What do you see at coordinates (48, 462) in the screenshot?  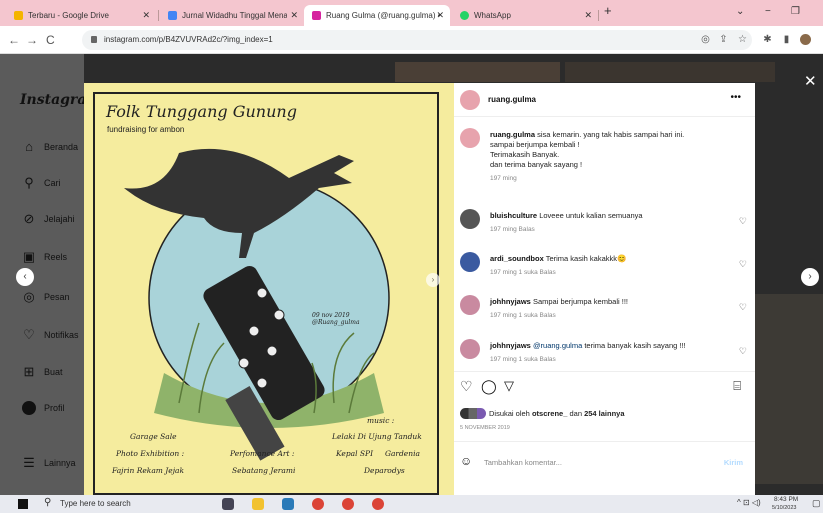 I see `sidebar-item-lainnya: ☰ Lainnya` at bounding box center [48, 462].